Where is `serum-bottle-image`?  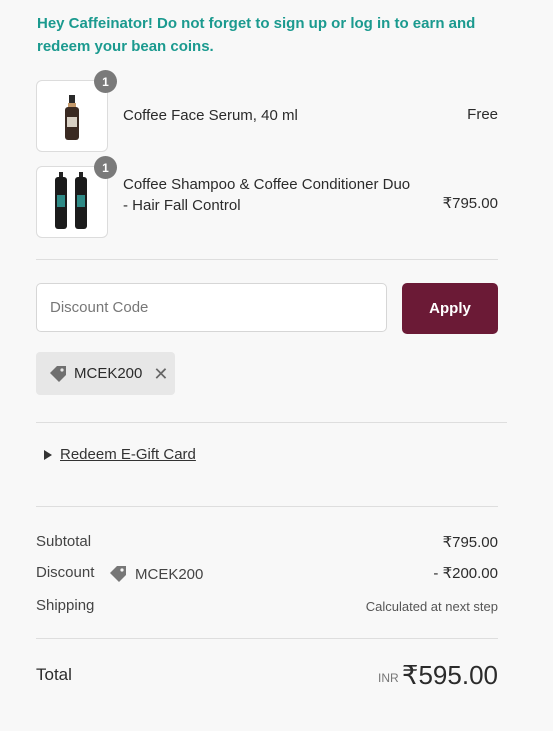 serum-bottle-image is located at coordinates (72, 117).